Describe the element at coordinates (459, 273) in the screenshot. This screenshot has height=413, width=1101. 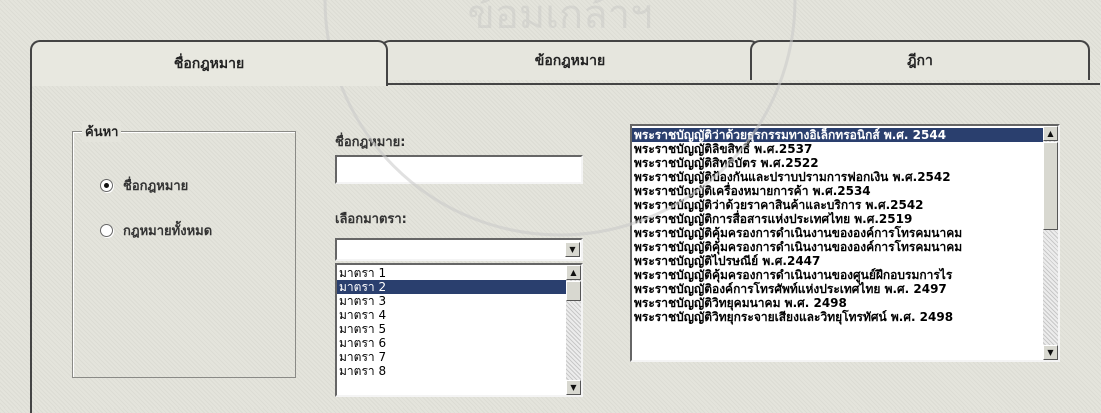
I see `section-item: มาตรา 1` at that location.